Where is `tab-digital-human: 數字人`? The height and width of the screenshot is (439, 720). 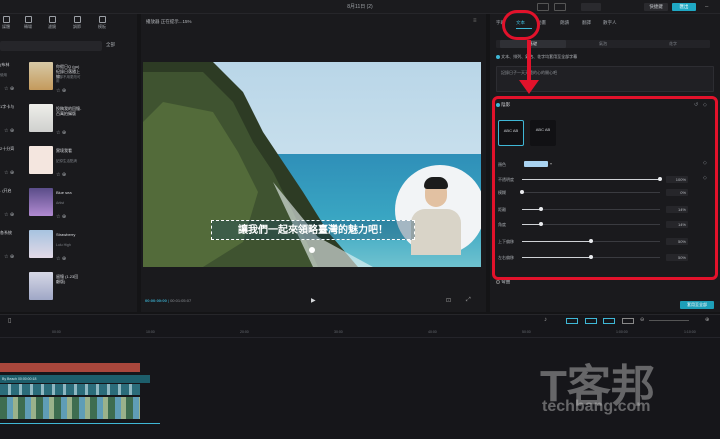
tab-digital-human: 數字人 is located at coordinates (610, 23).